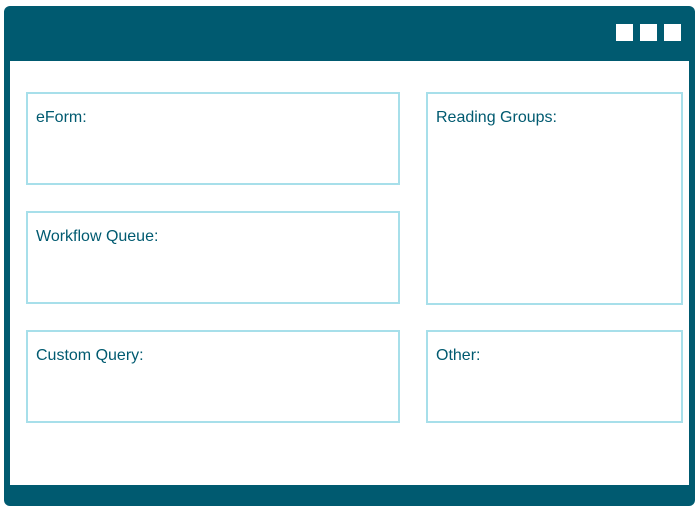 This screenshot has width=699, height=510. Describe the element at coordinates (349, 33) in the screenshot. I see `title-bar` at that location.